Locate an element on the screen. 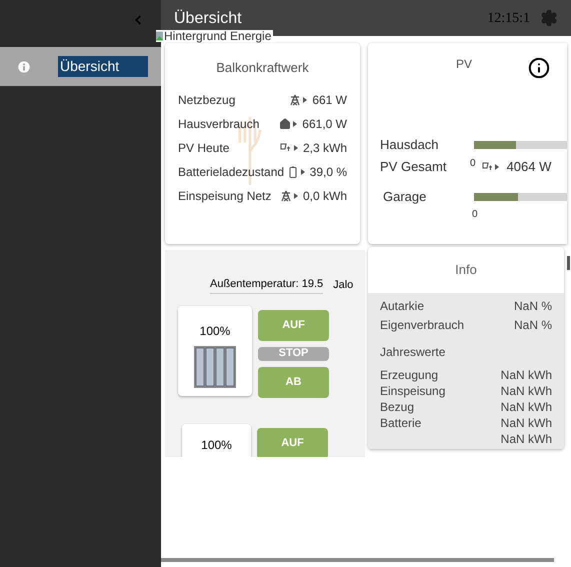  row-value: 661 W is located at coordinates (329, 100).